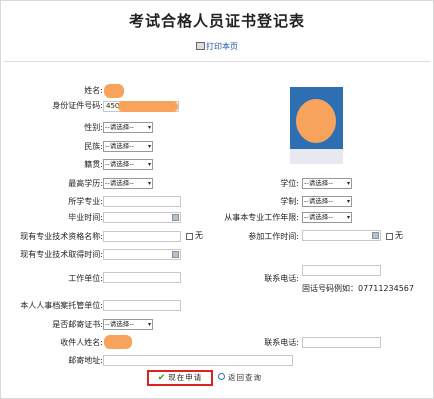  I want to click on grad-time-label: 毕业时间:, so click(85, 217).